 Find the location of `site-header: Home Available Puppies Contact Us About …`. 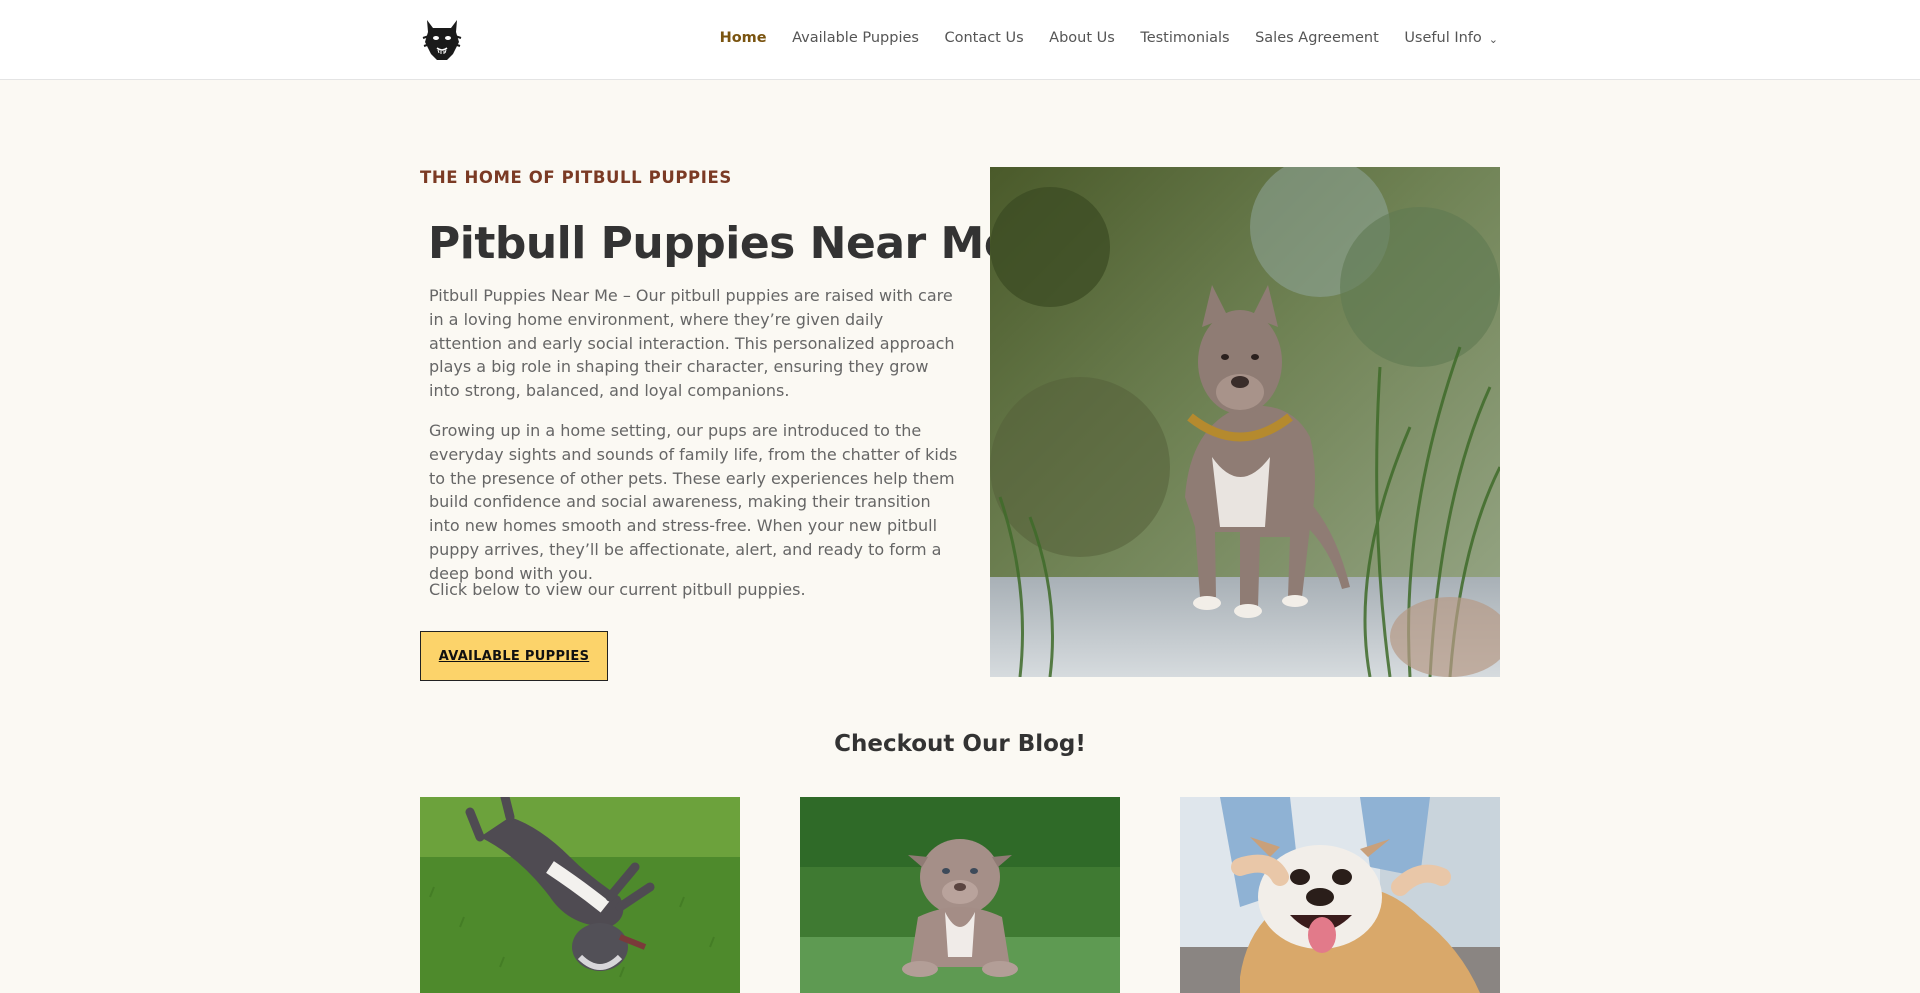

site-header: Home Available Puppies Contact Us About … is located at coordinates (960, 40).